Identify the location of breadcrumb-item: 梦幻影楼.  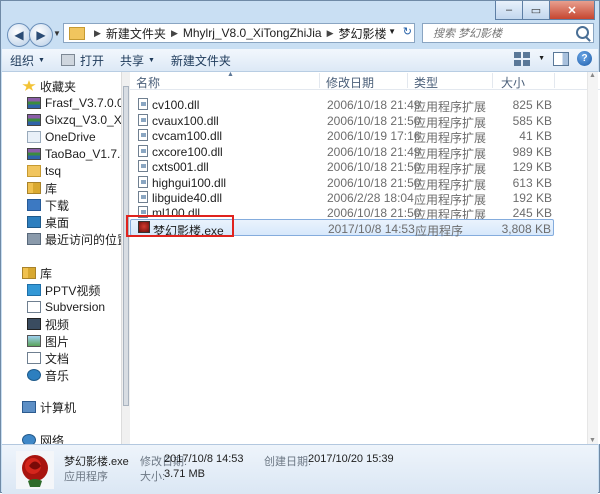
(363, 33).